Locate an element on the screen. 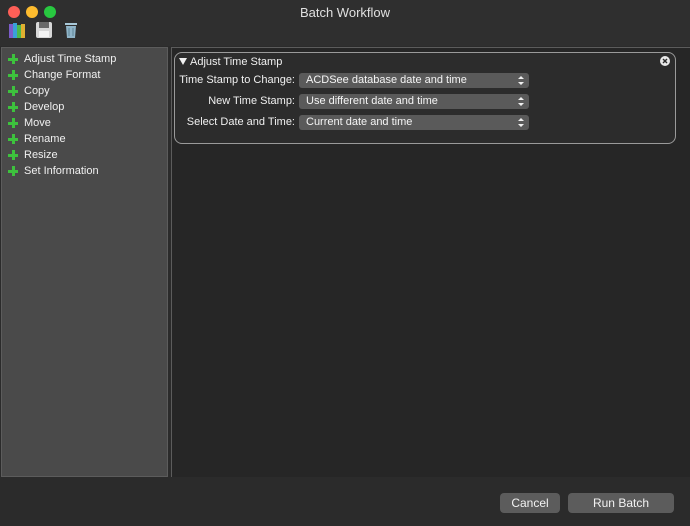  sidebar-item-label: Develop is located at coordinates (44, 107).